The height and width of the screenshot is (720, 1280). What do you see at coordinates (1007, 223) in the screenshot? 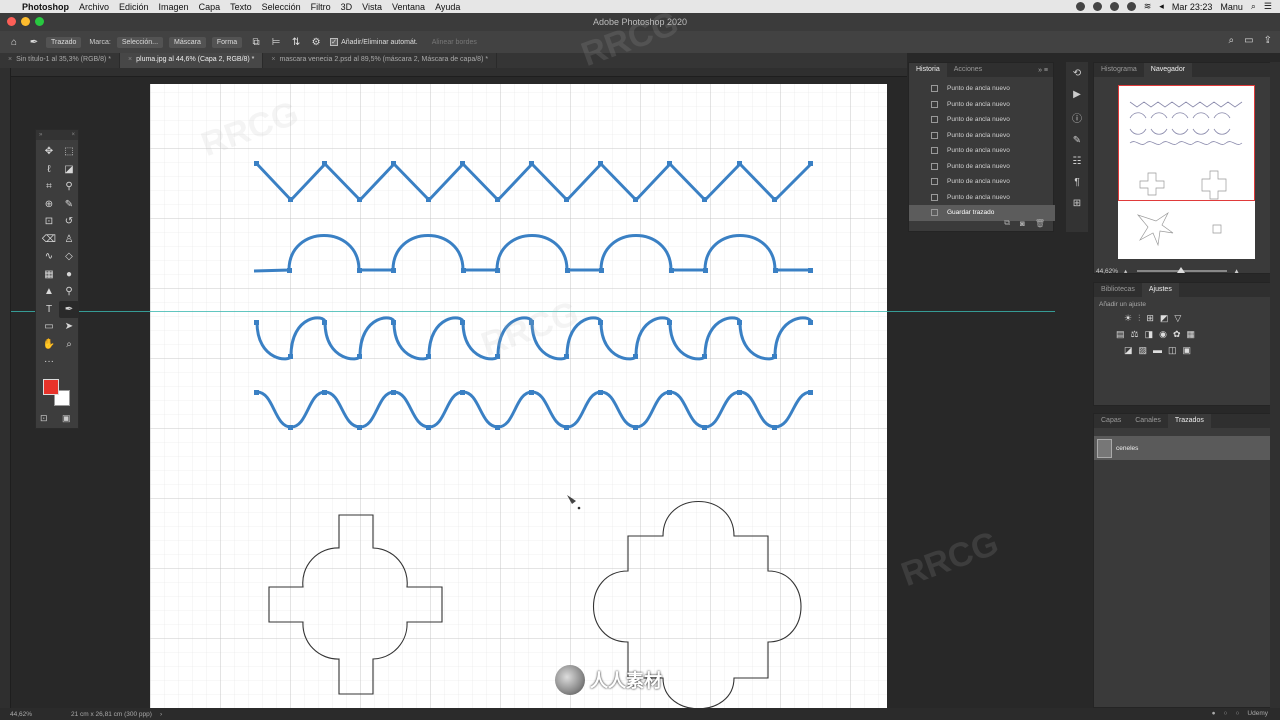
I see `new-document-from-state-icon: ⧉` at bounding box center [1007, 223].